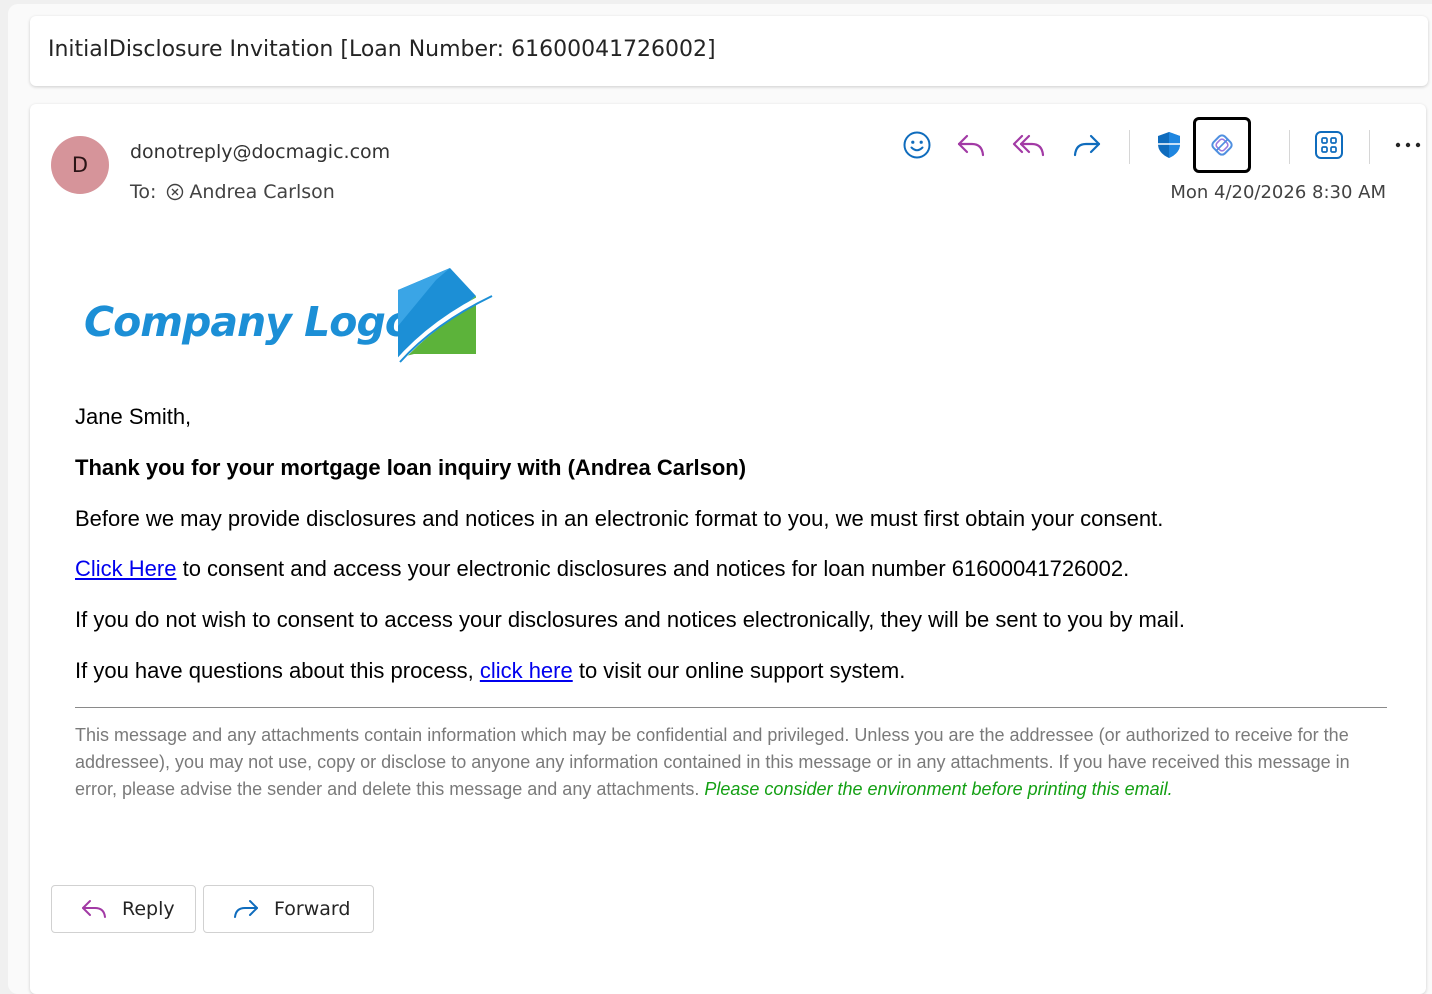 The height and width of the screenshot is (994, 1432). What do you see at coordinates (1222, 145) in the screenshot?
I see `tag-icon` at bounding box center [1222, 145].